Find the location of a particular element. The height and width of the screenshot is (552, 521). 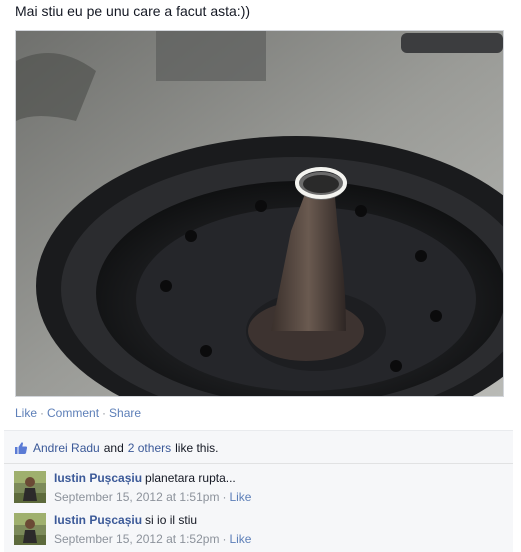

post-actions: Like · Comment · Share is located at coordinates (78, 413).